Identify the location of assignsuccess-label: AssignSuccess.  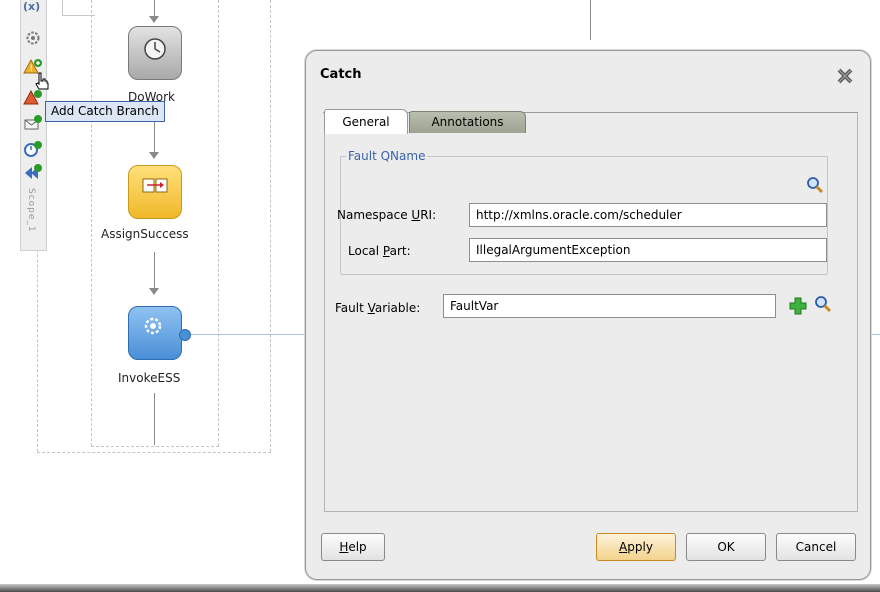
(145, 234).